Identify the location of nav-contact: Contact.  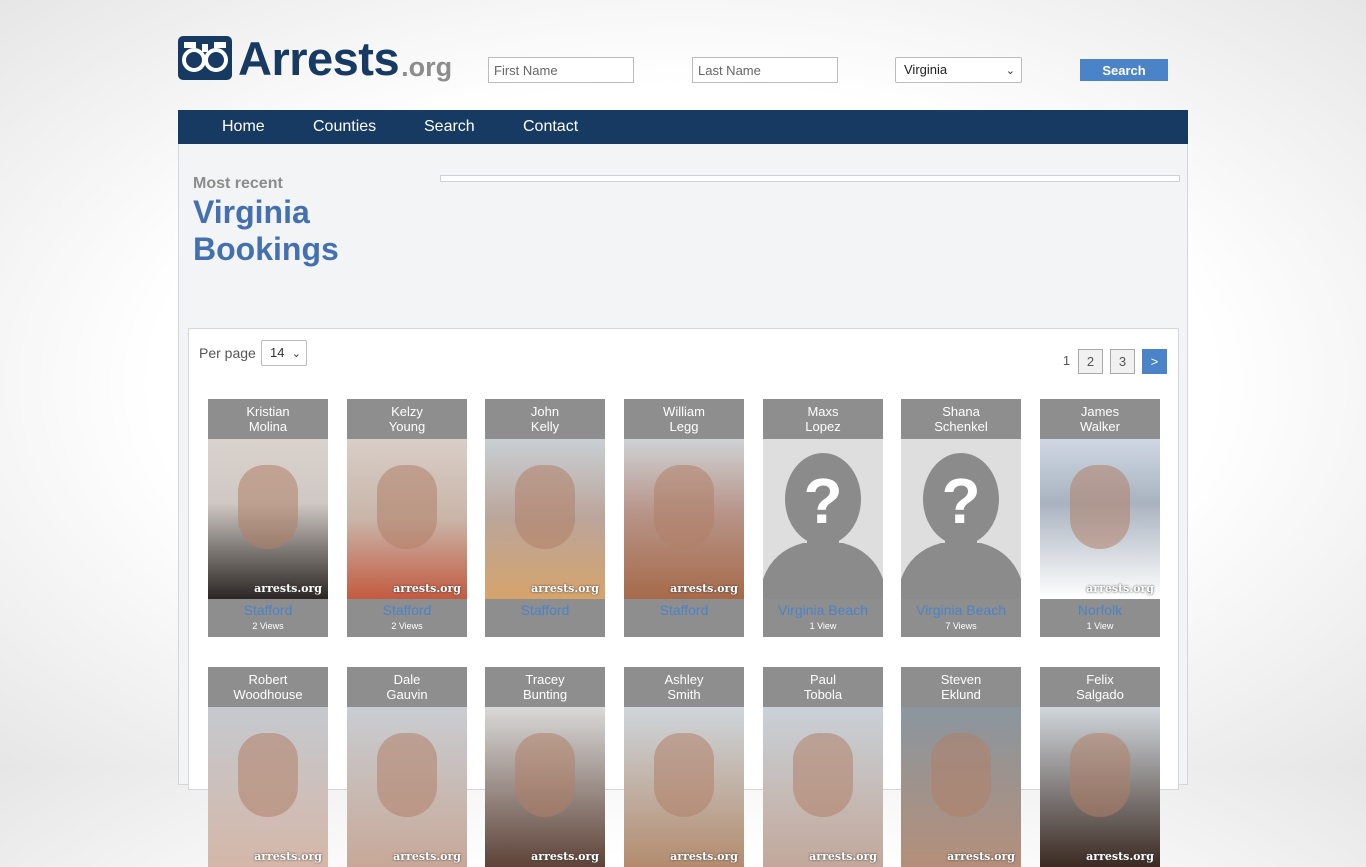
(550, 127).